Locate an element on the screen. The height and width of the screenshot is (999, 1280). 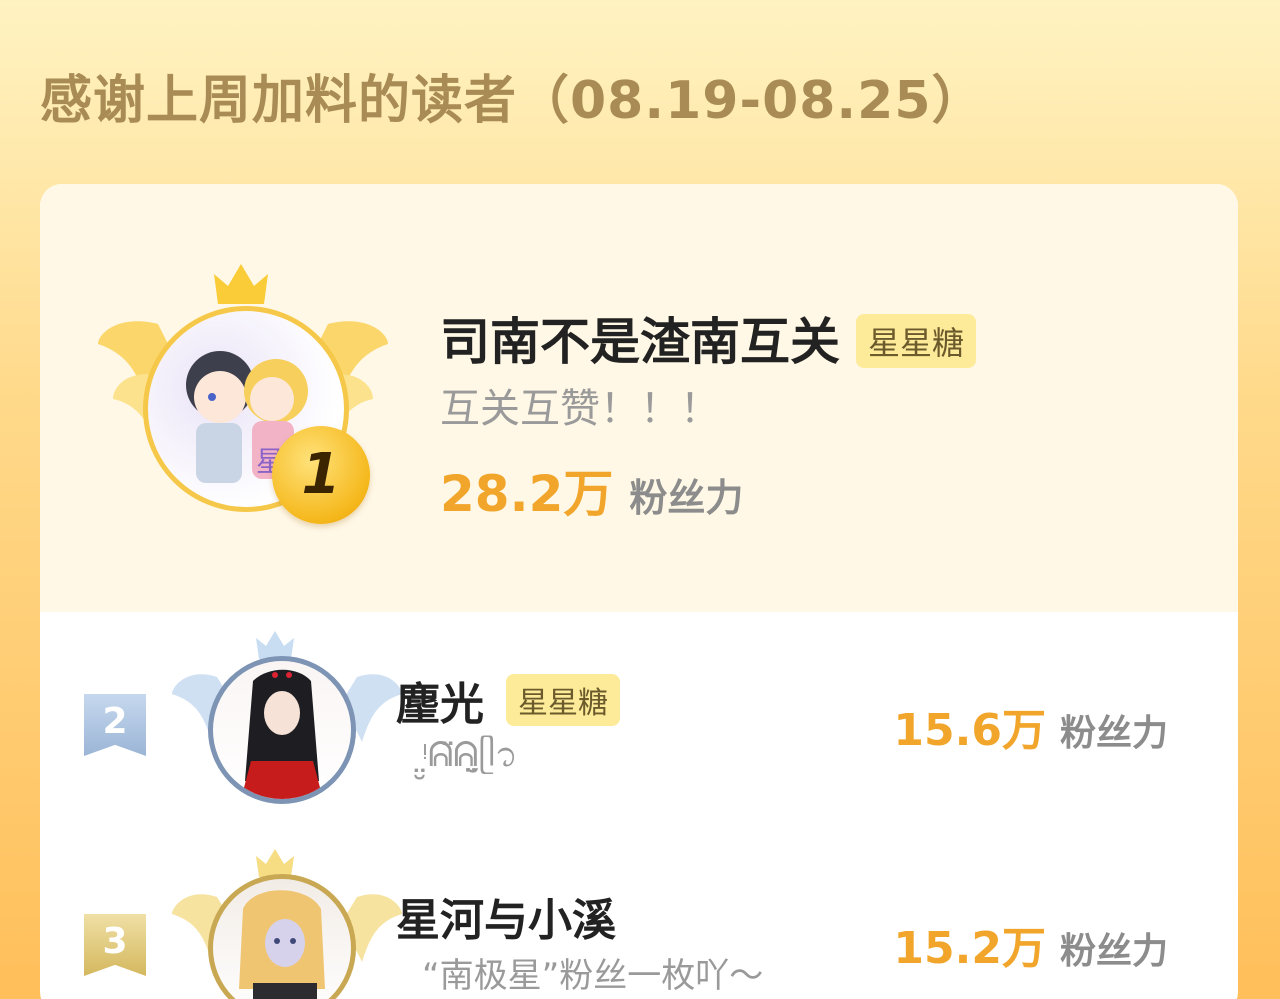
fan-power-value: 15.6万 is located at coordinates (969, 730).